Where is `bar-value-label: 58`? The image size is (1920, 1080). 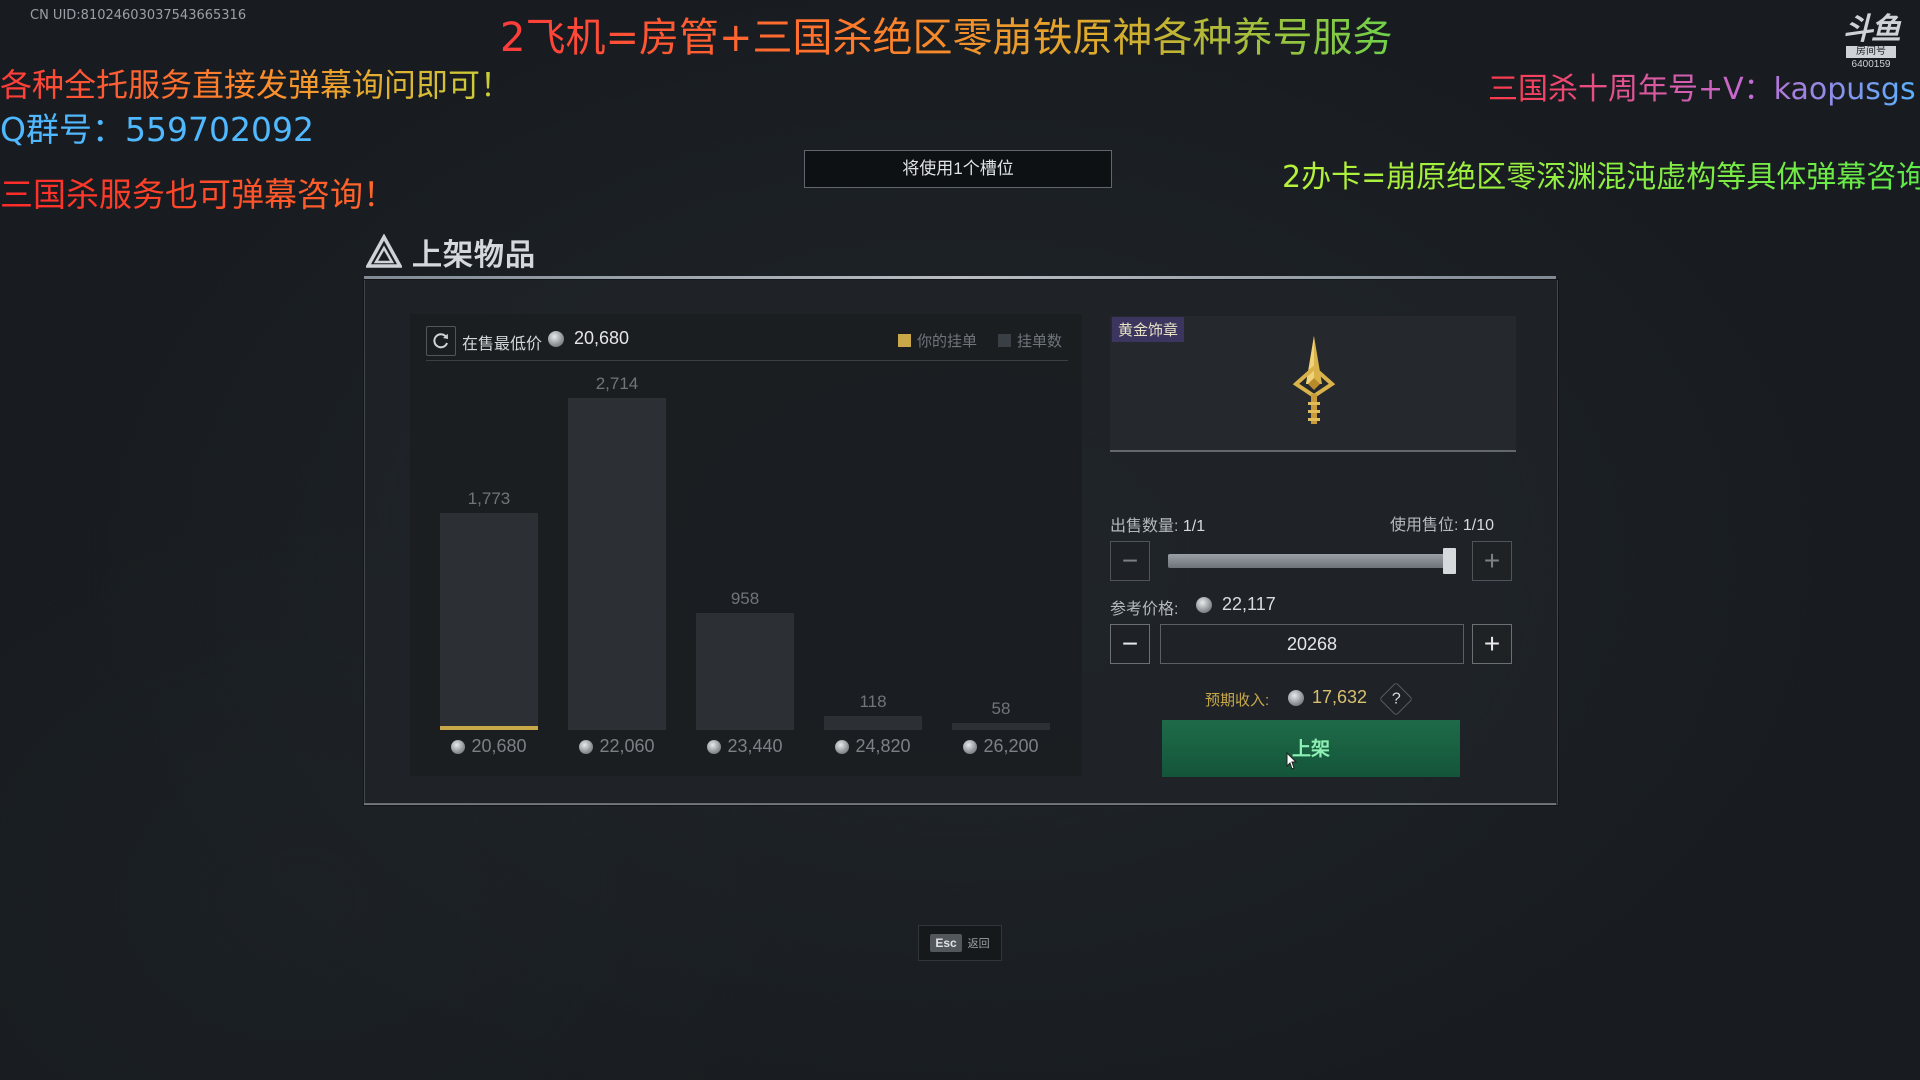 bar-value-label: 58 is located at coordinates (1001, 708).